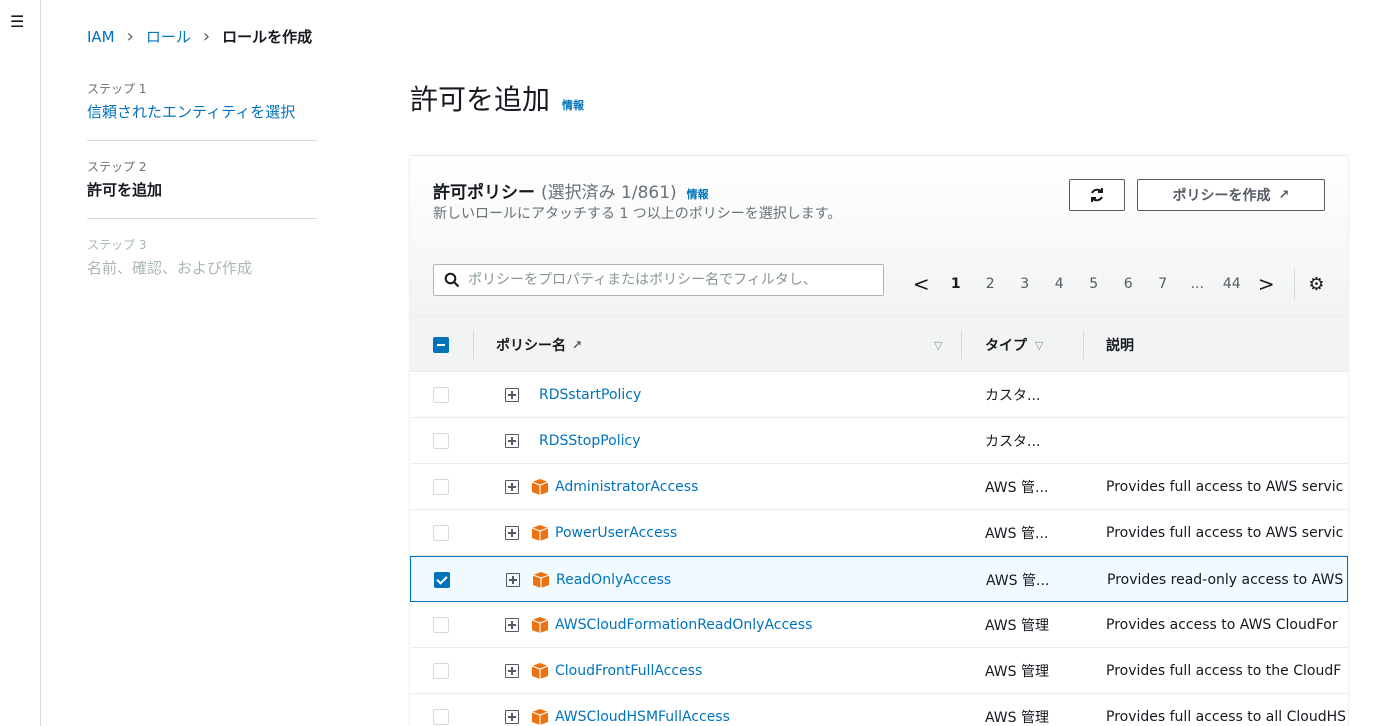 The image size is (1383, 726). I want to click on refresh-button, so click(1097, 195).